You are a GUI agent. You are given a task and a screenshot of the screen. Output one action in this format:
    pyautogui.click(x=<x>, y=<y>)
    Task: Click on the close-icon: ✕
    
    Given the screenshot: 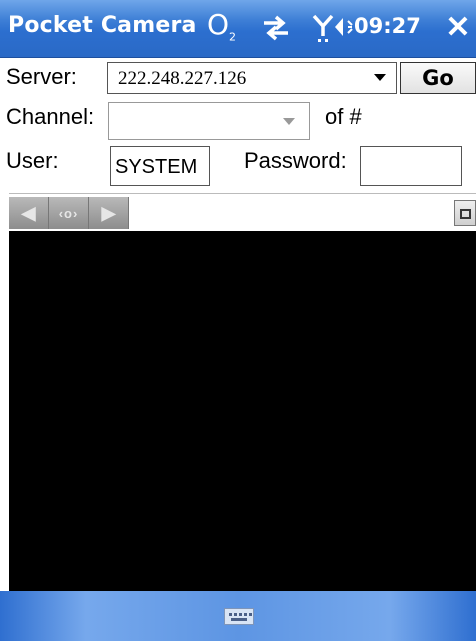 What is the action you would take?
    pyautogui.click(x=458, y=28)
    